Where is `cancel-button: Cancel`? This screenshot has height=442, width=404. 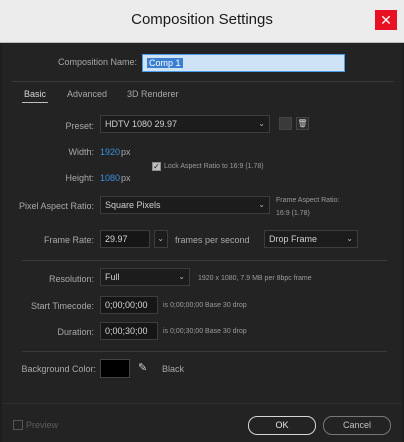 cancel-button: Cancel is located at coordinates (357, 425).